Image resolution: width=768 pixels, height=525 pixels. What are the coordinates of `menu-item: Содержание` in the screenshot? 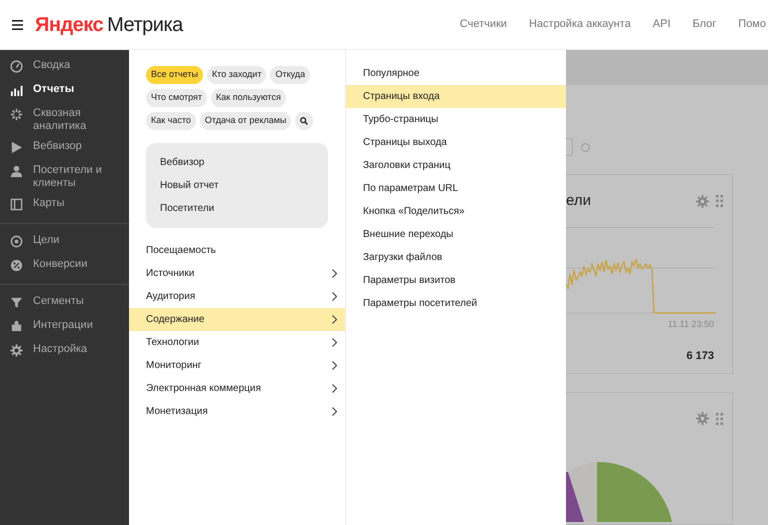 It's located at (237, 319).